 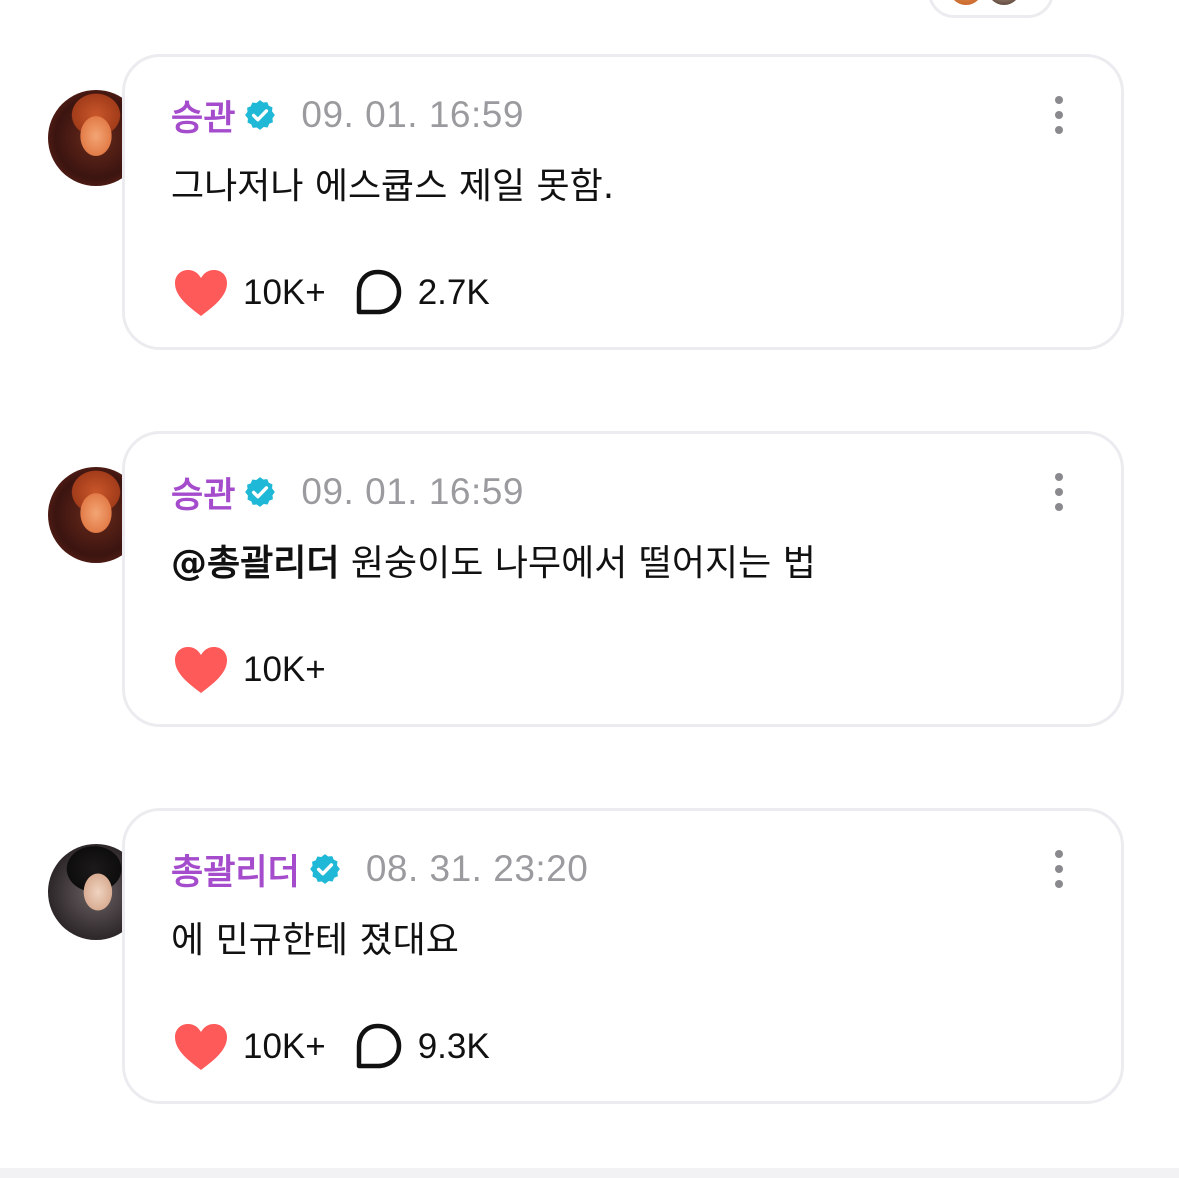 What do you see at coordinates (577, 563) in the screenshot?
I see `post-text-content: 원숭이도 나무에서 떨어지는 법` at bounding box center [577, 563].